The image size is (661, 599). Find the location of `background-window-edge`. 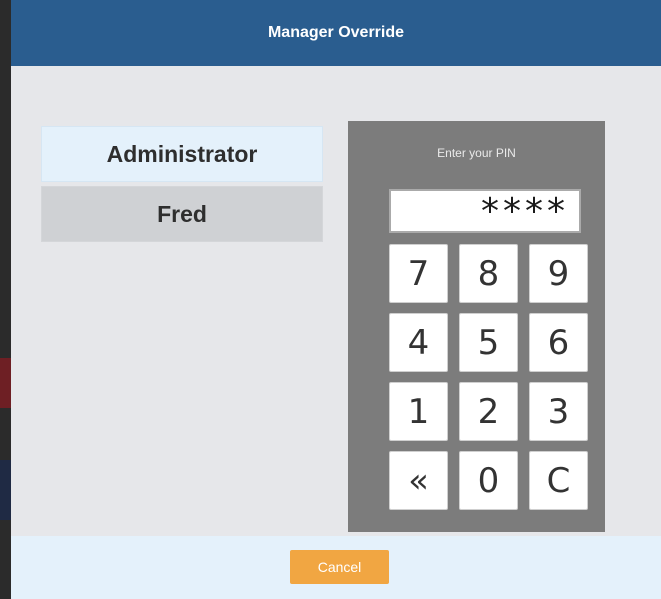

background-window-edge is located at coordinates (5, 299).